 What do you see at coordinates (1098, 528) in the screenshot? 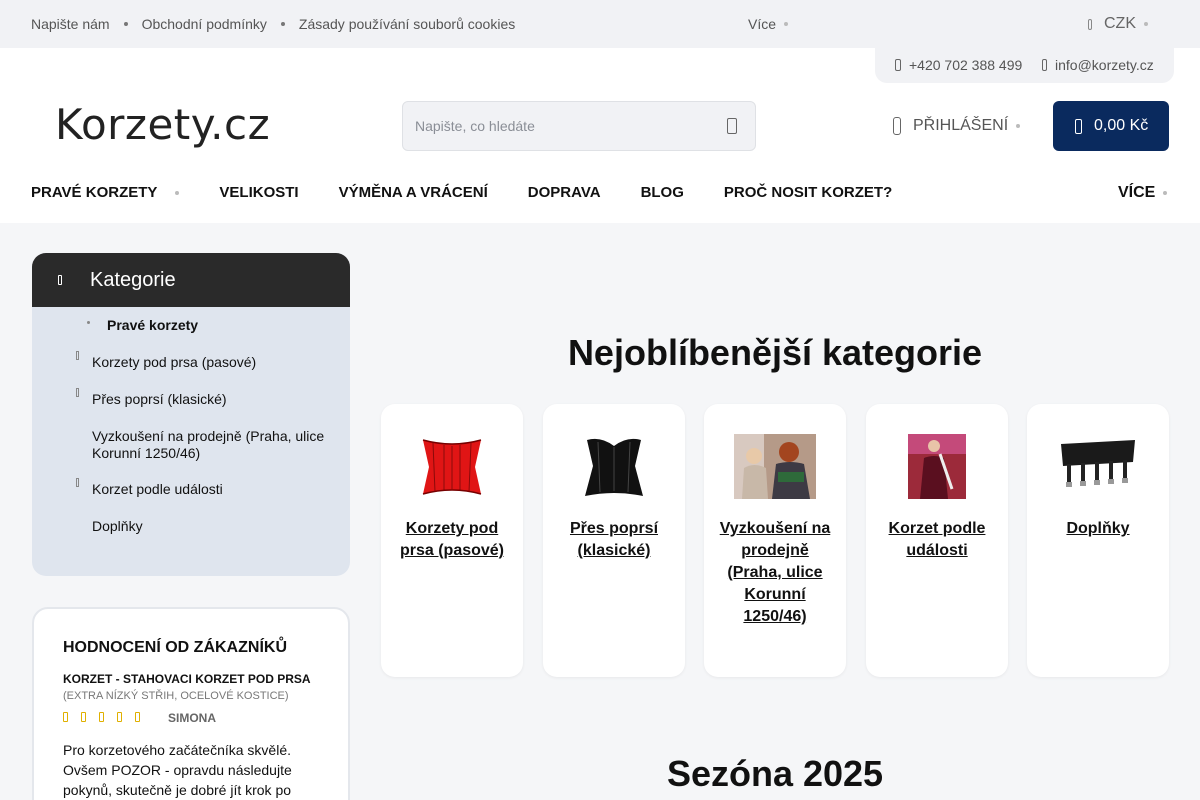
I see `card-label: Doplňky` at bounding box center [1098, 528].